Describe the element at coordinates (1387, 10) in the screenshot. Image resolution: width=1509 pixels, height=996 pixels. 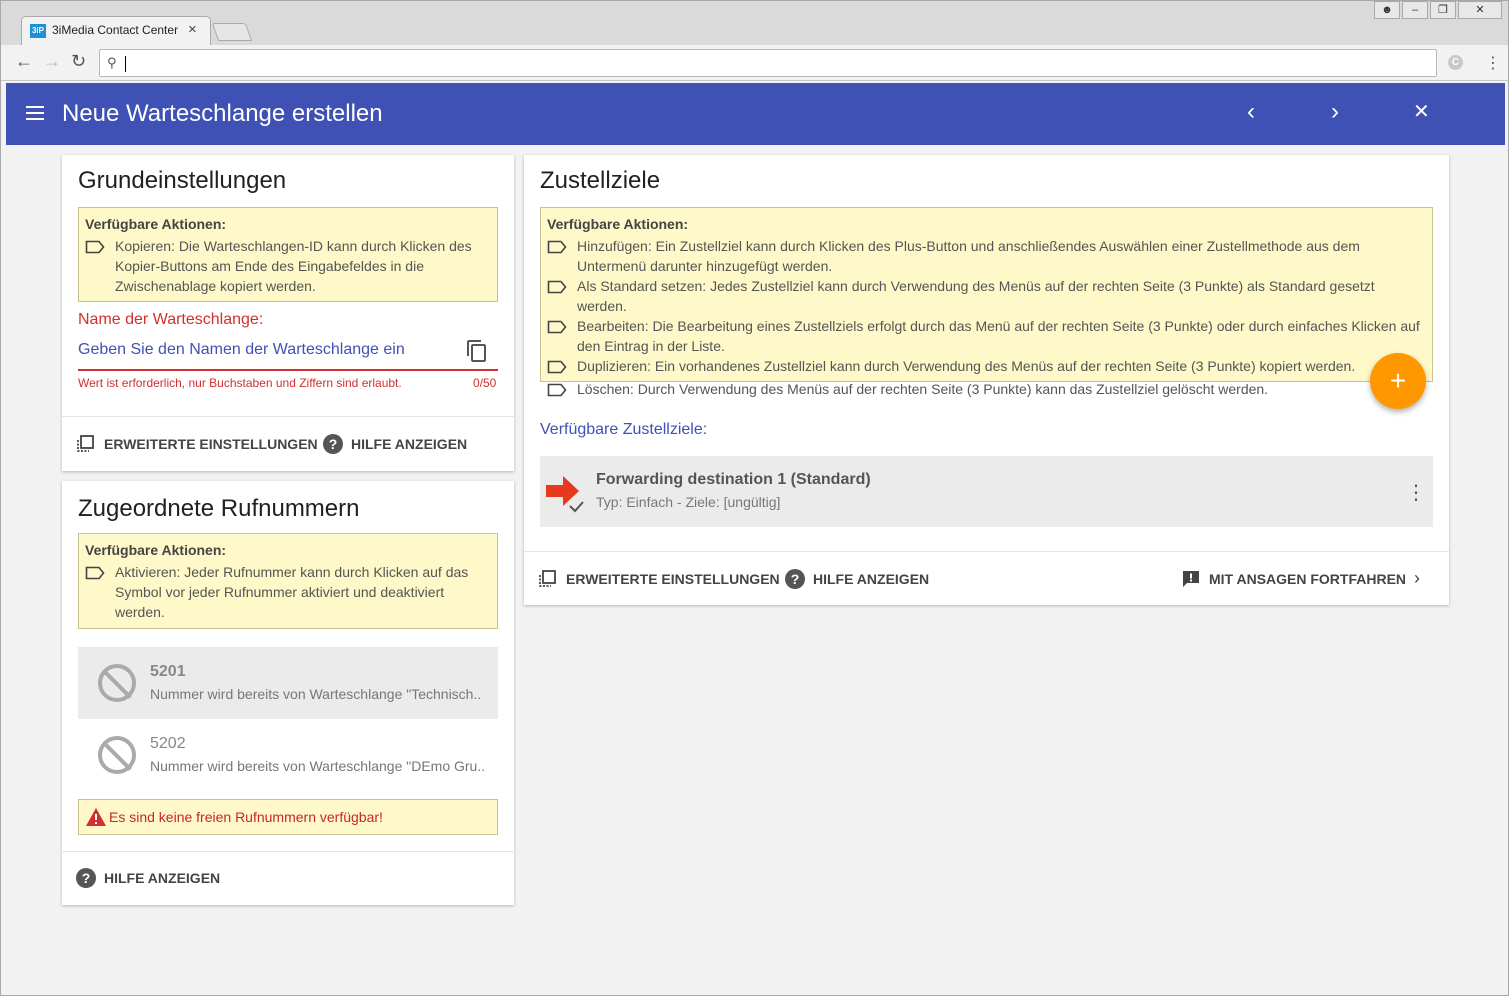
I see `profile-icon: ☻` at that location.